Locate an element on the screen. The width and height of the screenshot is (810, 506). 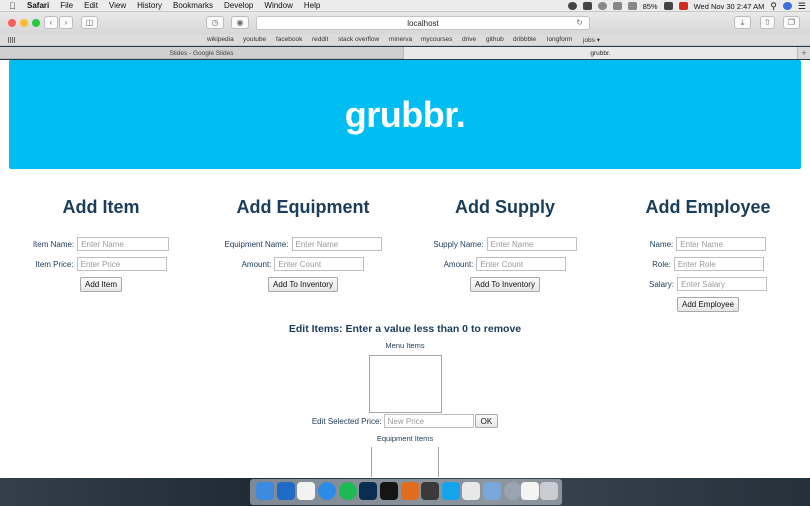
documents-icon is located at coordinates (530, 491).